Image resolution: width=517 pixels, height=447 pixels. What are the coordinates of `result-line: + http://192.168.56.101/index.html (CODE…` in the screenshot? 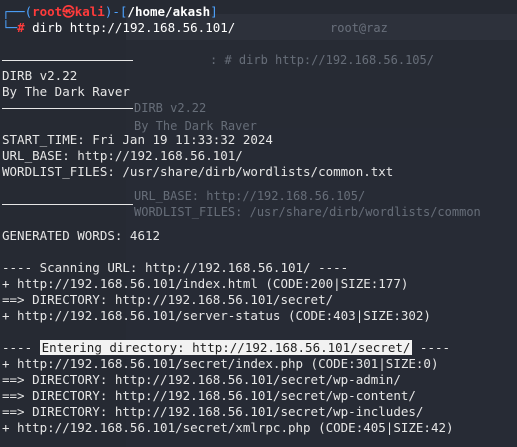 It's located at (205, 283).